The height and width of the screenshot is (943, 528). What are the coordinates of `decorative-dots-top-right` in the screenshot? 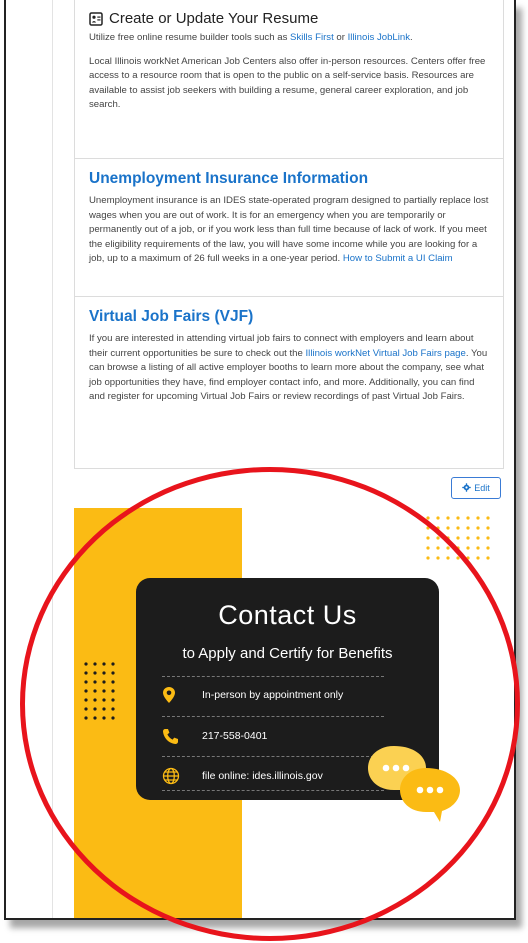 It's located at (459, 544).